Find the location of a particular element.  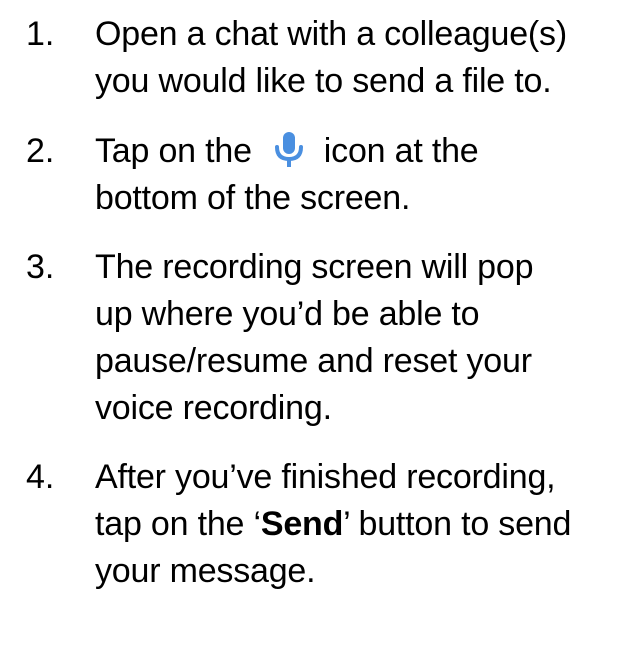

step-line: After you’ve finished recording, is located at coordinates (325, 477).